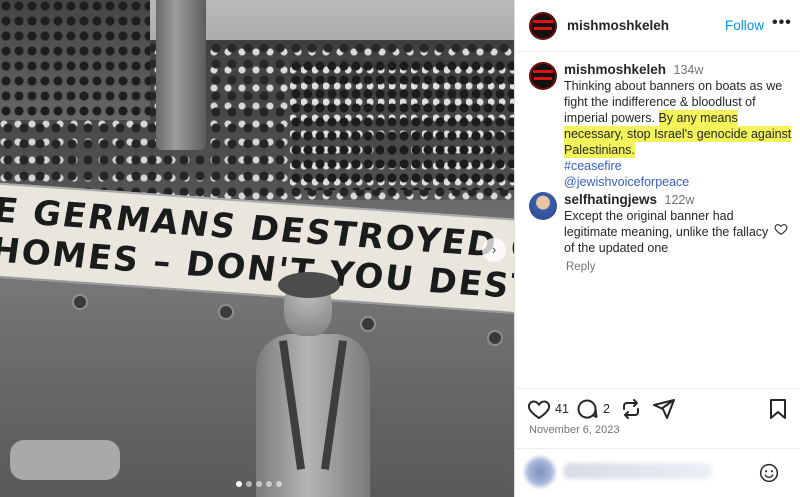 Image resolution: width=800 pixels, height=497 pixels. I want to click on hashtag-link: #ceasefire, so click(593, 166).